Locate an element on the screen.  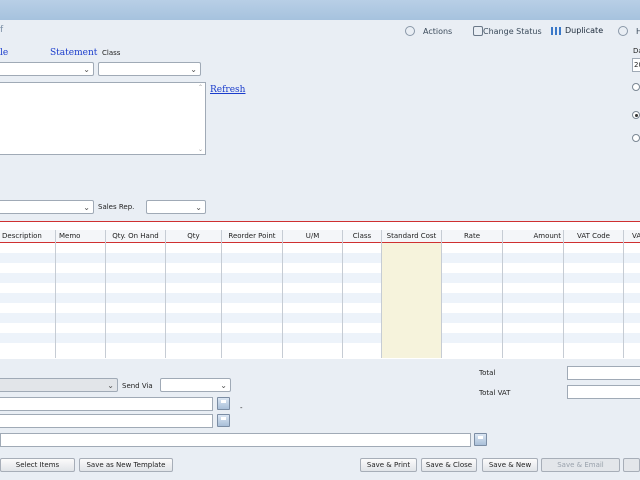
column-header-standard-cost: Standard Cost is located at coordinates (411, 236).